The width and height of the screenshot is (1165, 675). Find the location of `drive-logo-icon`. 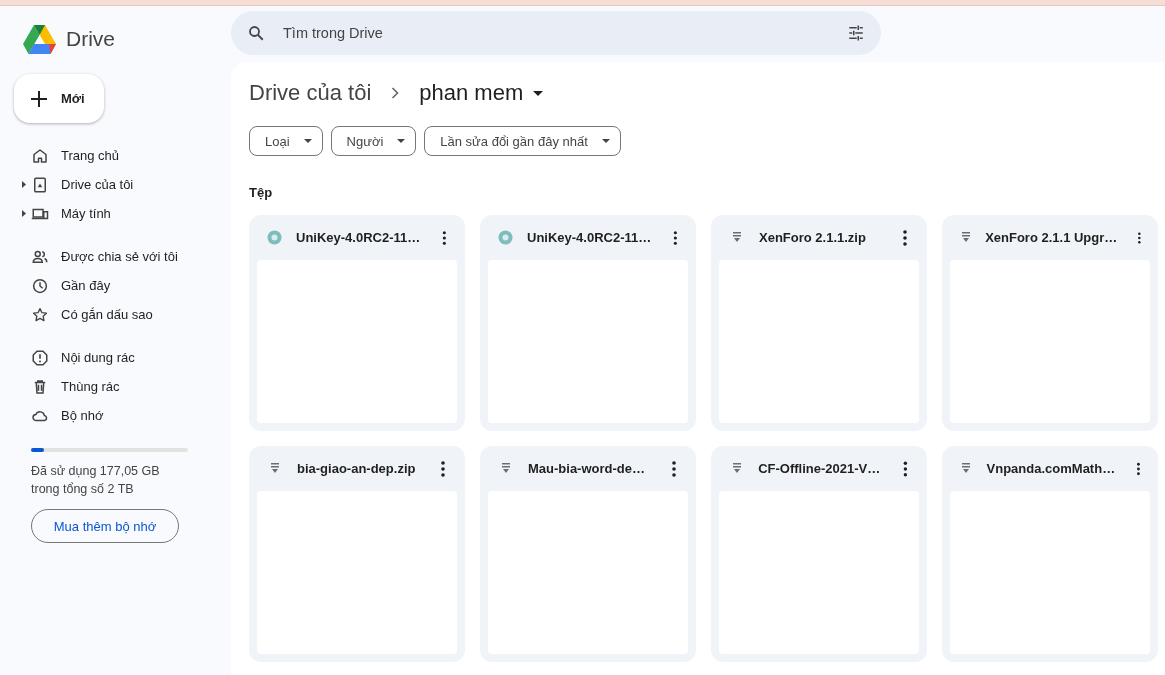

drive-logo-icon is located at coordinates (39, 39).